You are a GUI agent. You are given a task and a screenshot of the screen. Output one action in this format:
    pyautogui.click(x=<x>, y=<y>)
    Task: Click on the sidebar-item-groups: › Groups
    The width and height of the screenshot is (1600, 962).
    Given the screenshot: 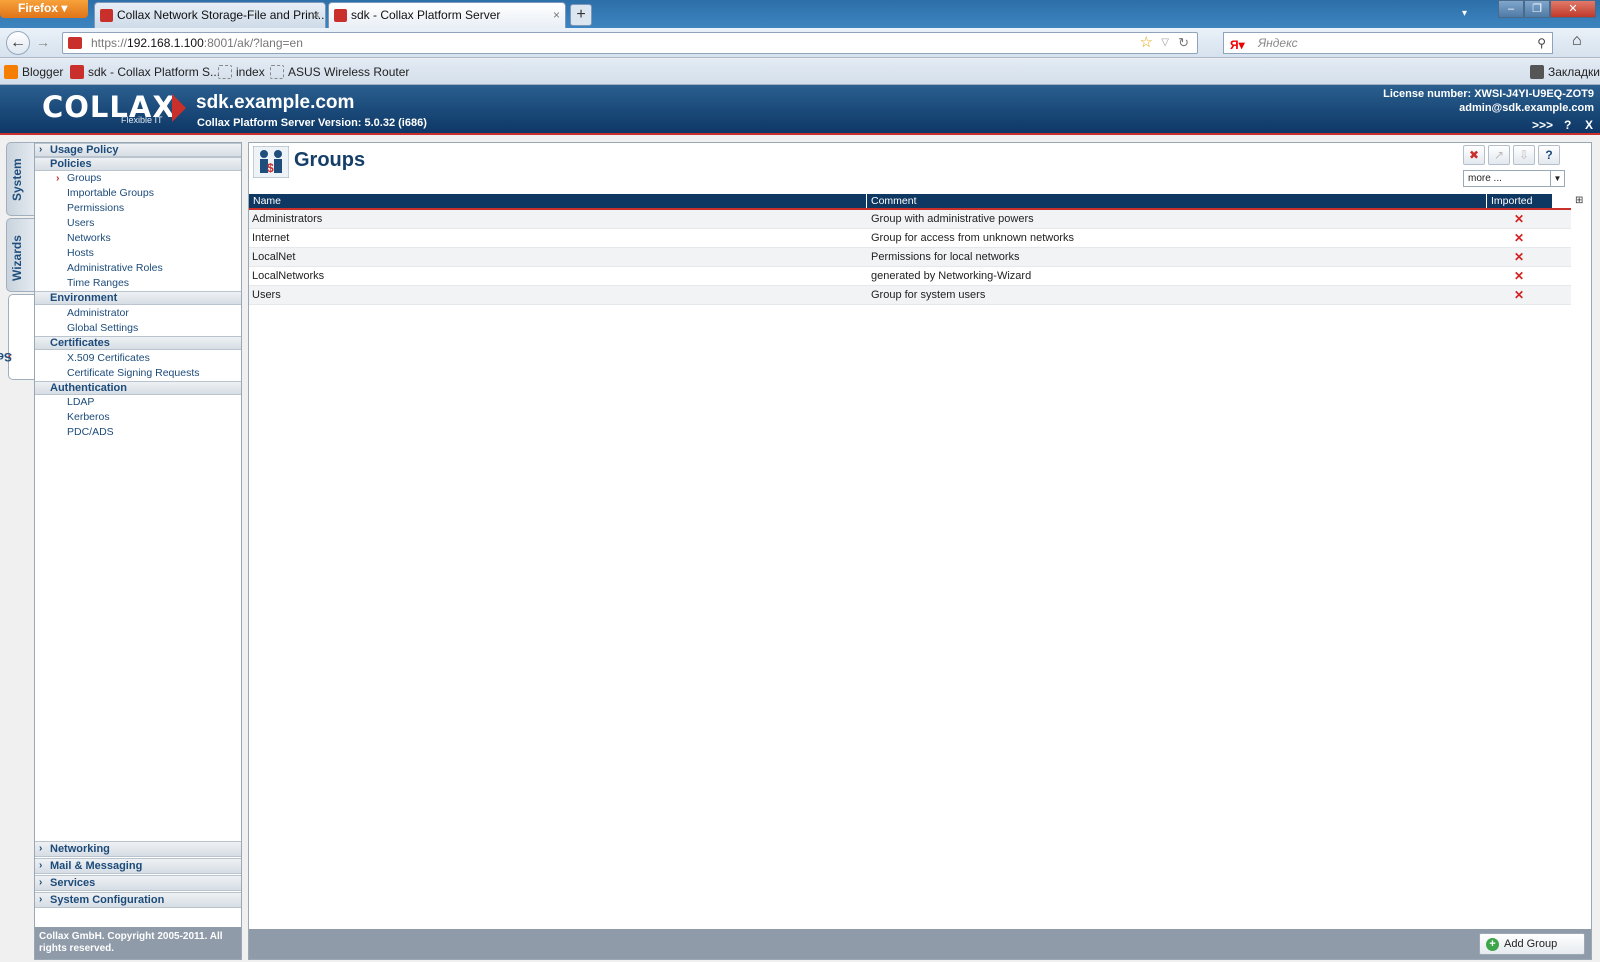 What is the action you would take?
    pyautogui.click(x=78, y=178)
    